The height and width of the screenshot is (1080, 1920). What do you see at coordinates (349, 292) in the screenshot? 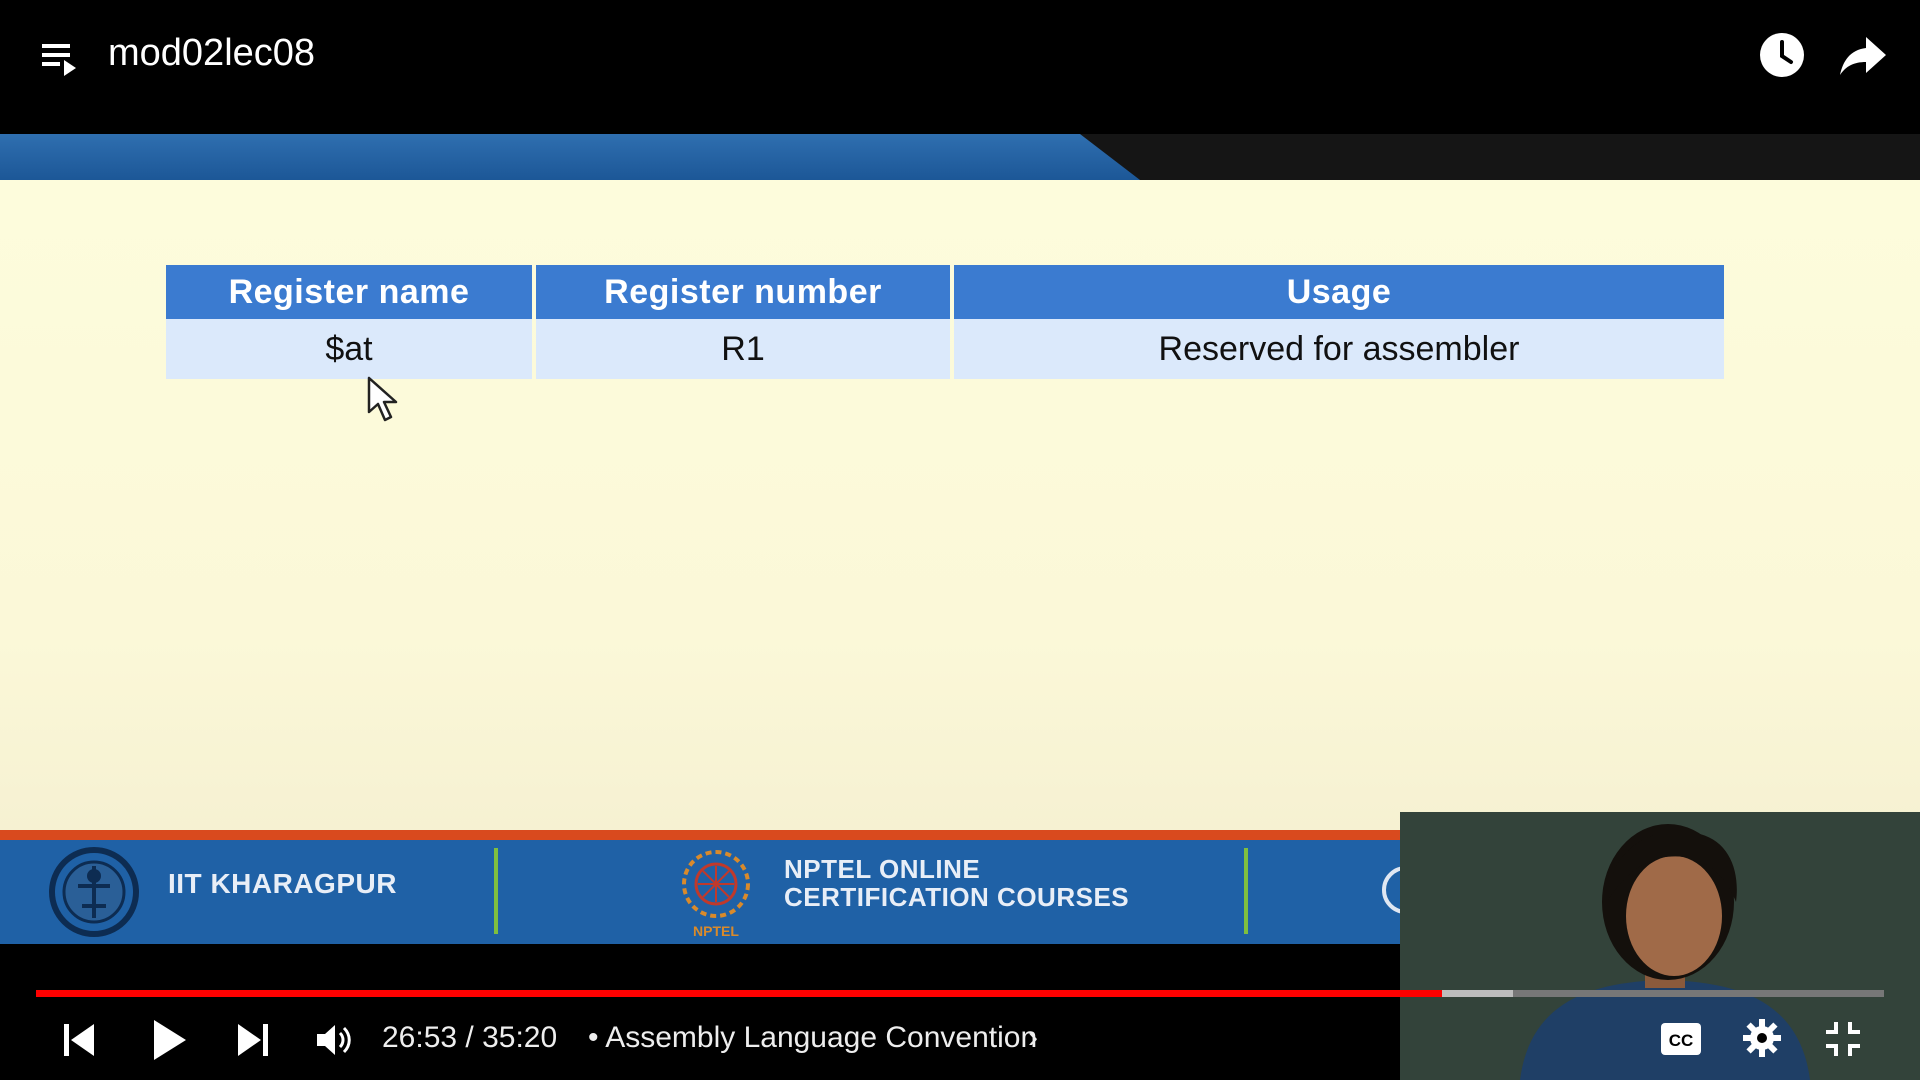
I see `column-header-register-name: Register name` at bounding box center [349, 292].